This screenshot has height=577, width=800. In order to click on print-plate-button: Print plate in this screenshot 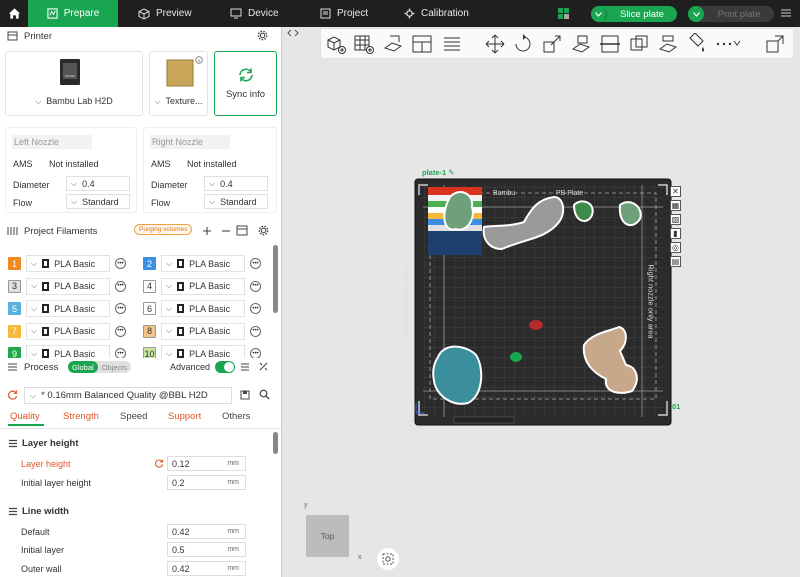, I will do `click(731, 14)`.